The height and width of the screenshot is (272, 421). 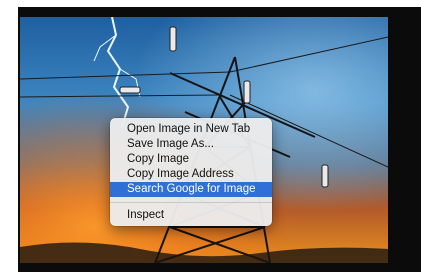 What do you see at coordinates (191, 189) in the screenshot?
I see `menu-search-google-for-image: Search Google for Image` at bounding box center [191, 189].